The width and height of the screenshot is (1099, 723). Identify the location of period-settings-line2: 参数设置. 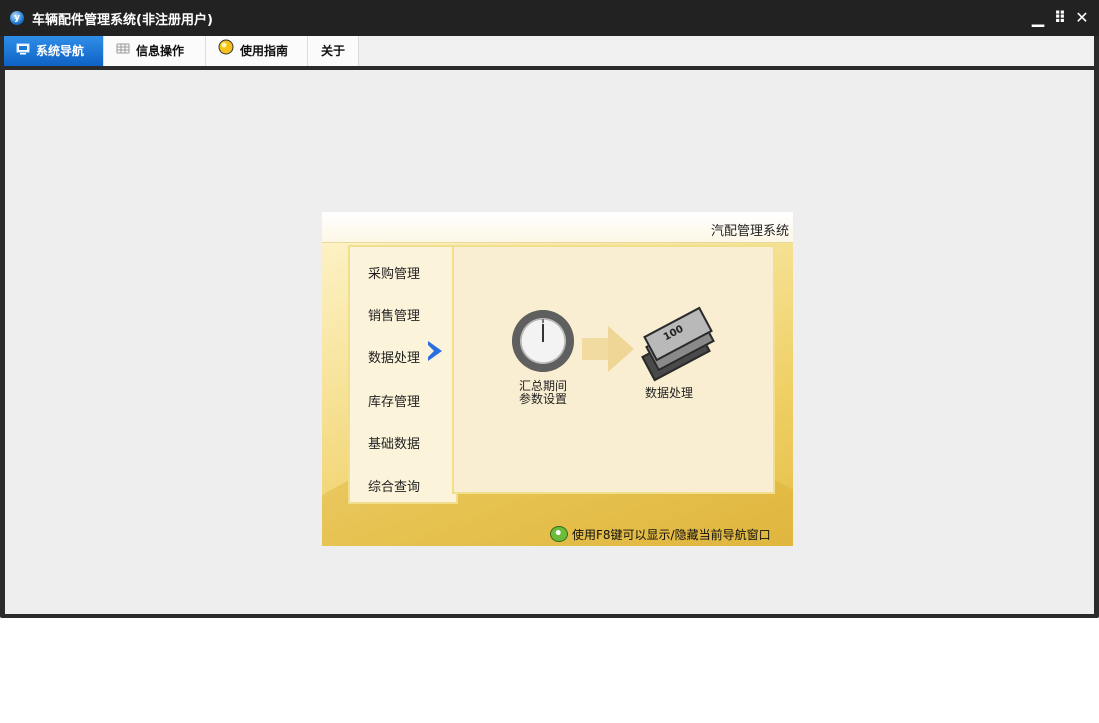
(542, 399).